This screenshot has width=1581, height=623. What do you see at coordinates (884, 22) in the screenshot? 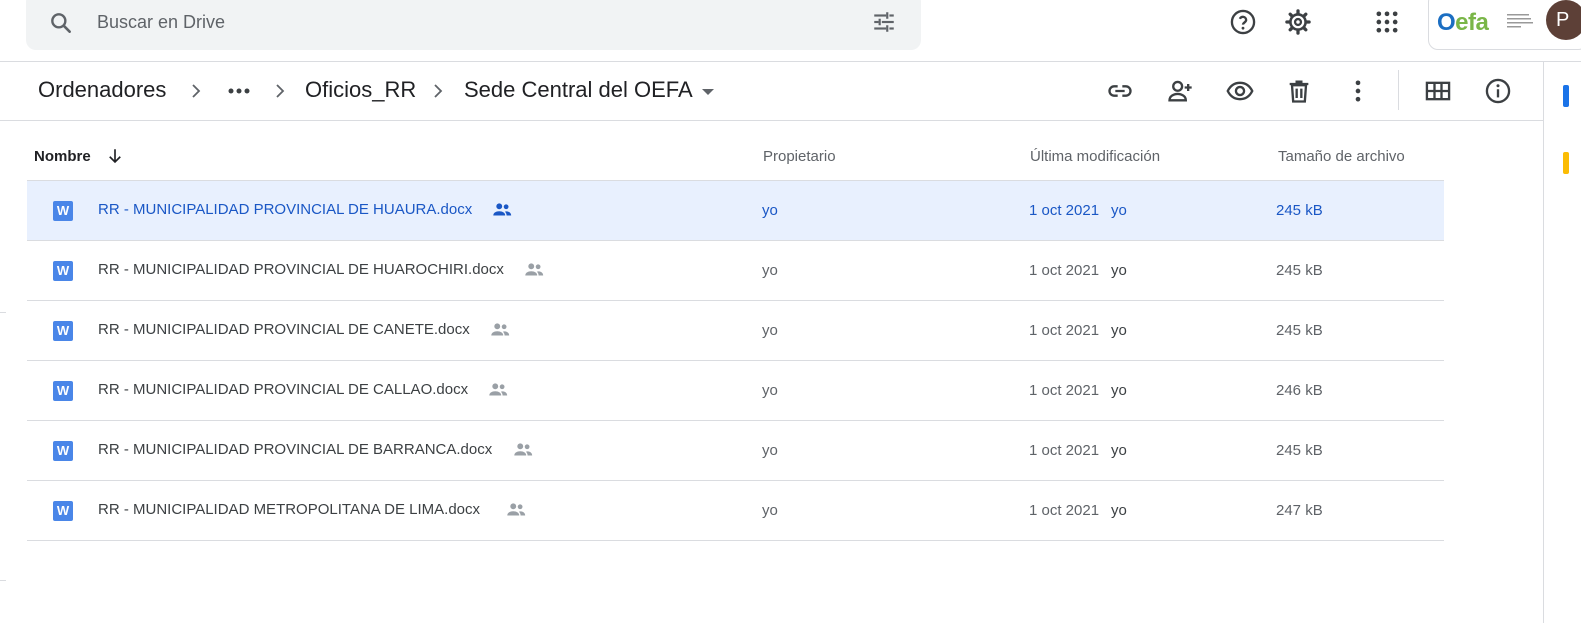
I see `tune-icon` at bounding box center [884, 22].